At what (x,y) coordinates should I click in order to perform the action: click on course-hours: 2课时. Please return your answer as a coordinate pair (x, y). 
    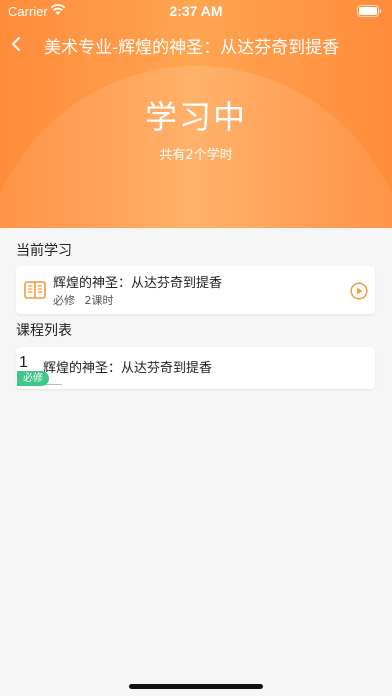
    Looking at the image, I should click on (99, 300).